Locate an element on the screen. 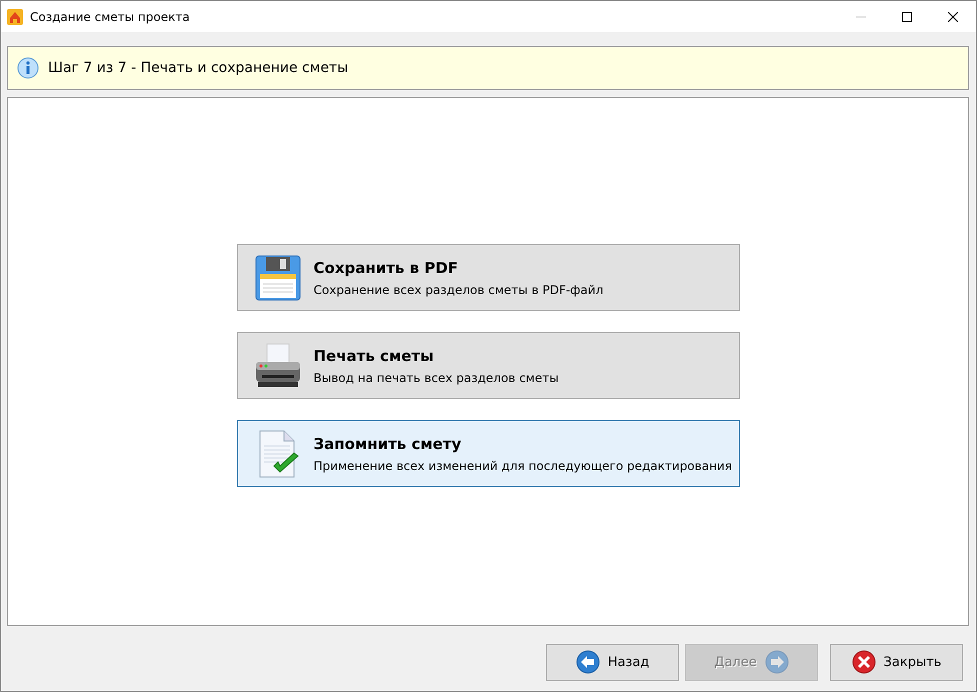 The height and width of the screenshot is (692, 977). action-option: Запомнить смету Применение всех изменений для последующего редактирования is located at coordinates (488, 453).